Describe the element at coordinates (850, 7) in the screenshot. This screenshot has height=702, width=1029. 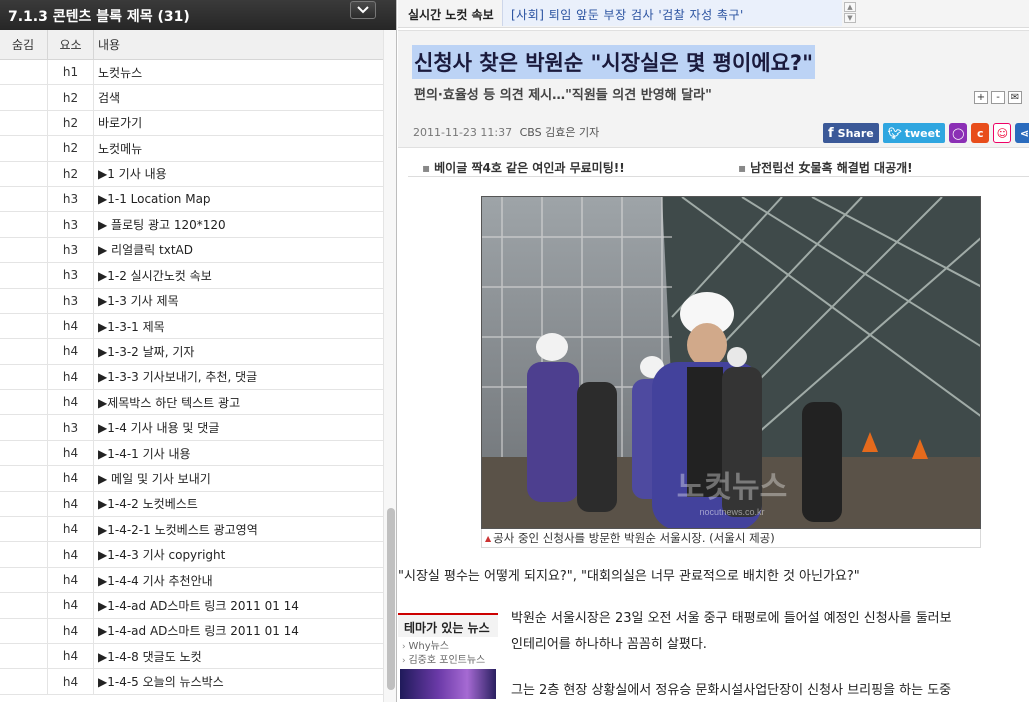
I see `arrow-up-icon: ▲` at that location.